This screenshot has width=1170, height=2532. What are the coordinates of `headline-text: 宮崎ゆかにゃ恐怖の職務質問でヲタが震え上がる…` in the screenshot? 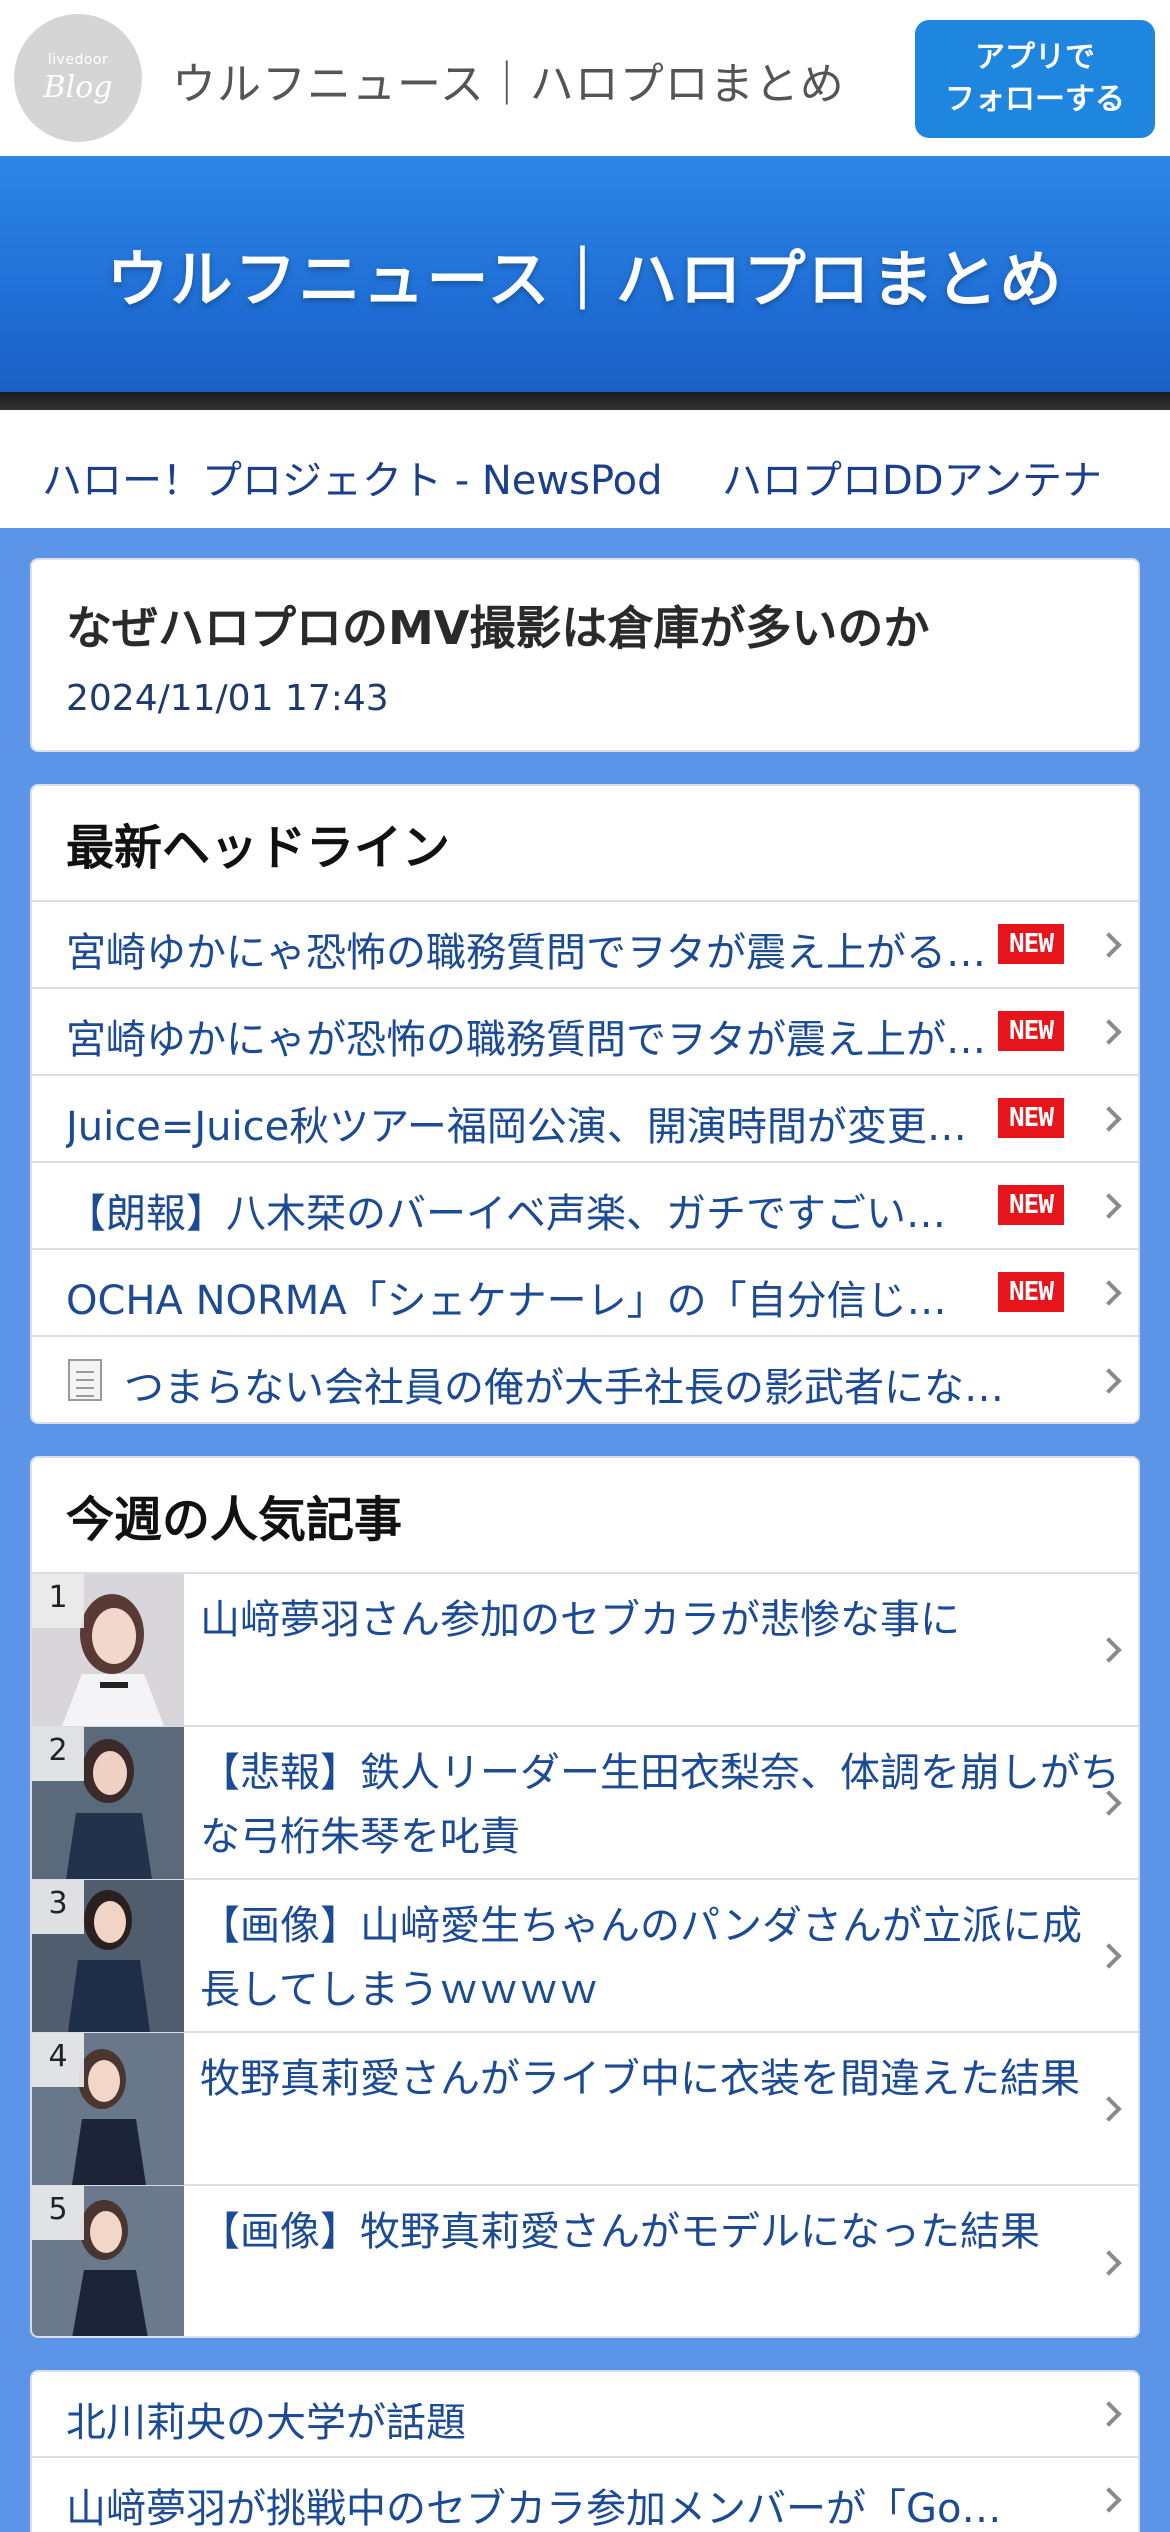 It's located at (526, 953).